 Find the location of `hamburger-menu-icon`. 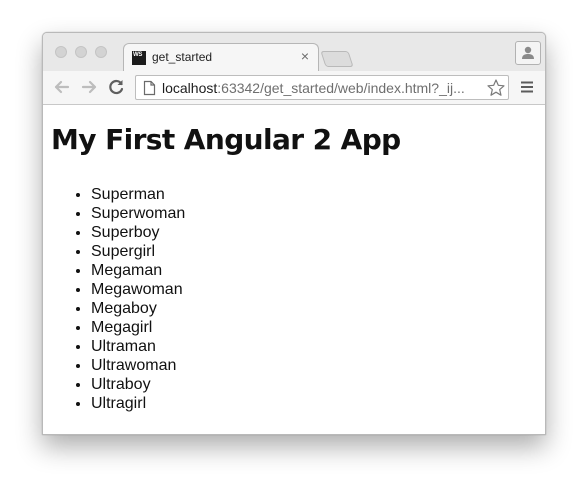

hamburger-menu-icon is located at coordinates (527, 87).